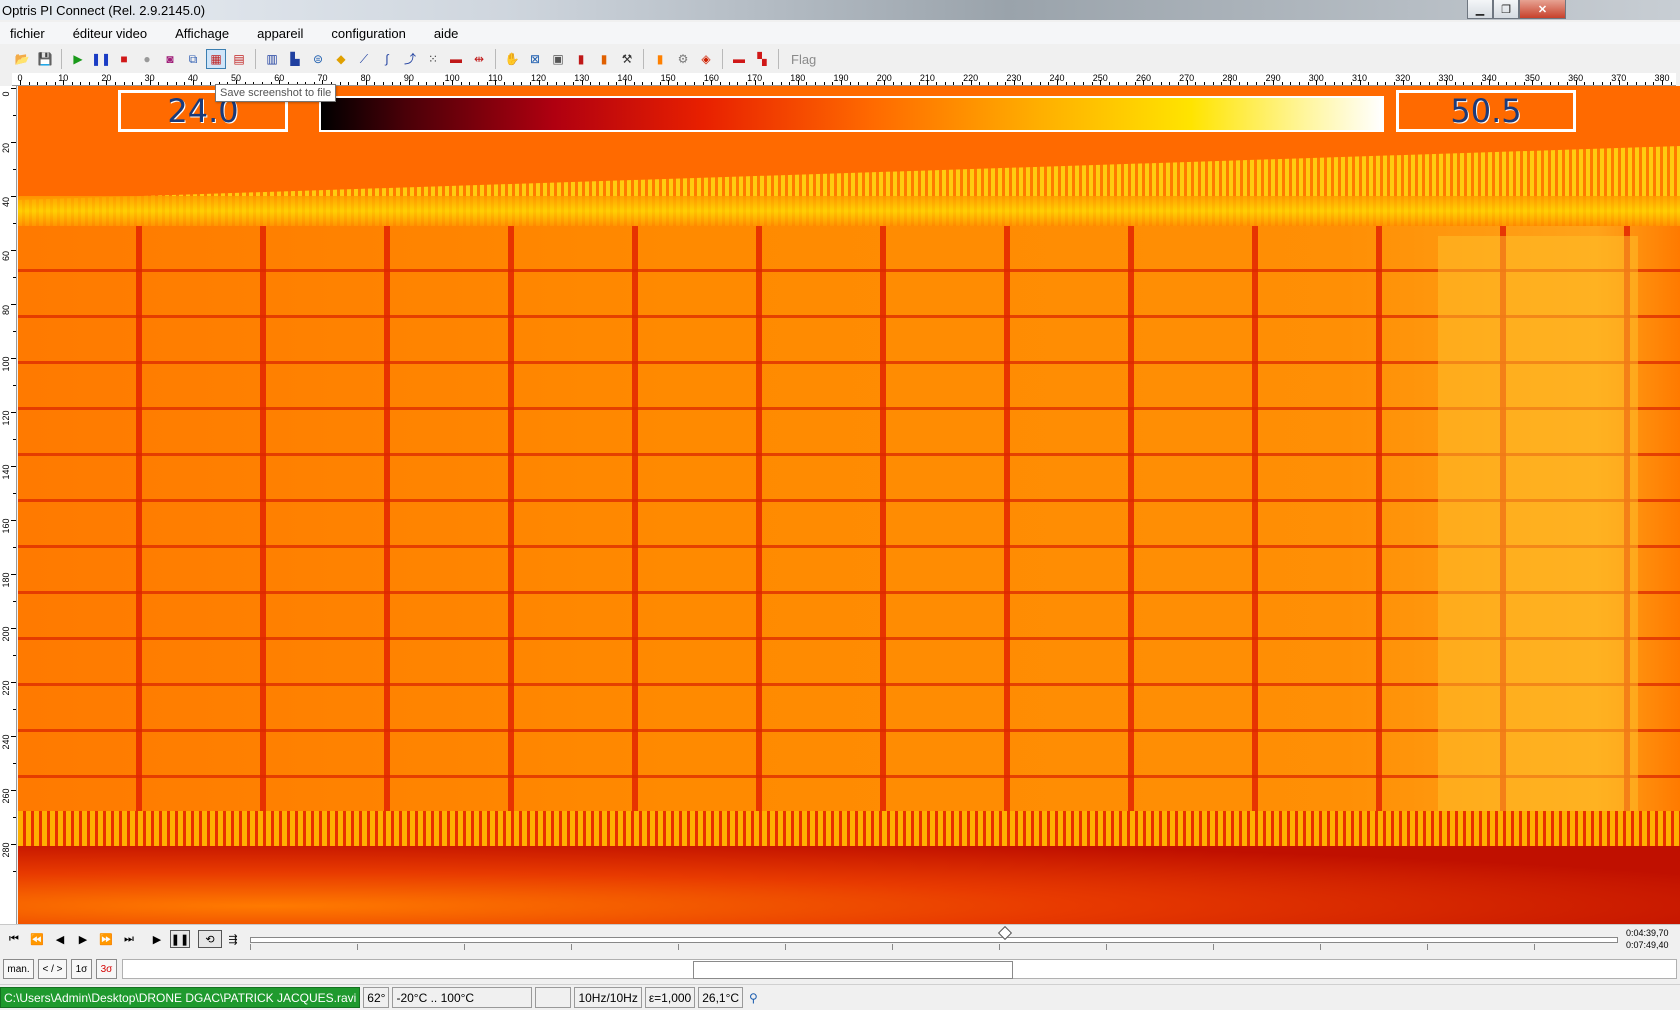  What do you see at coordinates (1542, 9) in the screenshot?
I see `close-button: ✕` at bounding box center [1542, 9].